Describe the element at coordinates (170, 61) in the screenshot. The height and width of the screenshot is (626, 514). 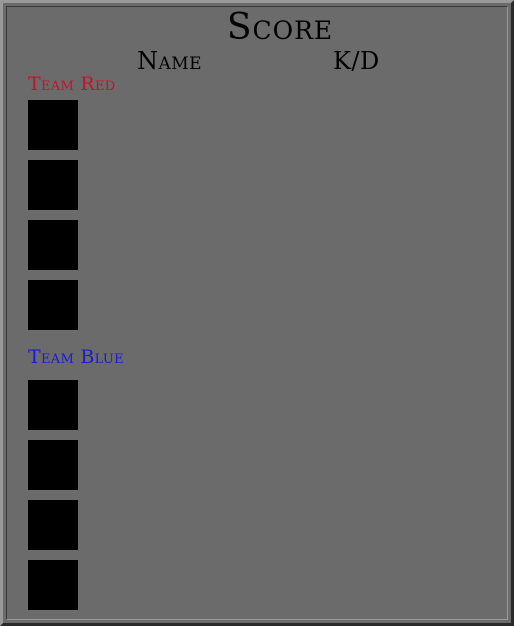
I see `column-header-name: Name` at that location.